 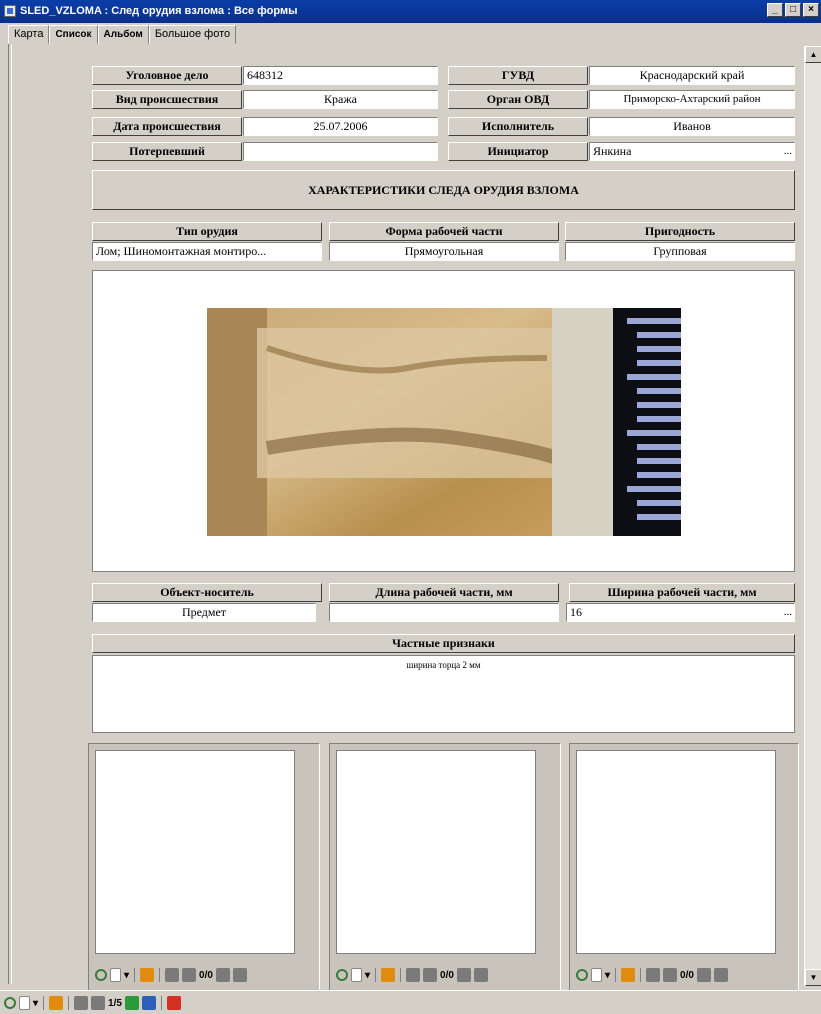 I want to click on carrier-field: Предмет, so click(x=204, y=612).